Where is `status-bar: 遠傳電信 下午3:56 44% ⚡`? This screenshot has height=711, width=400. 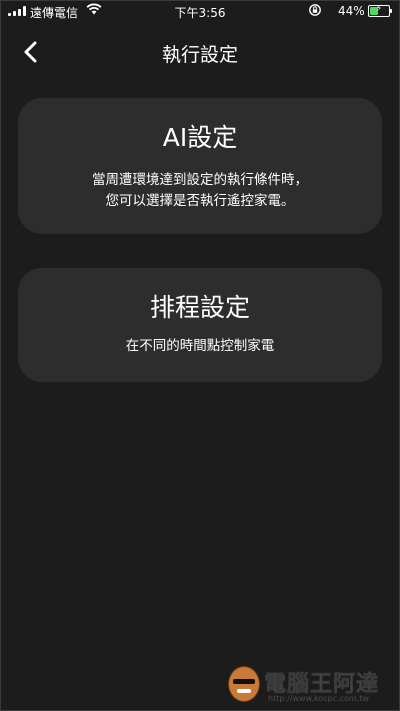 status-bar: 遠傳電信 下午3:56 44% ⚡ is located at coordinates (200, 12).